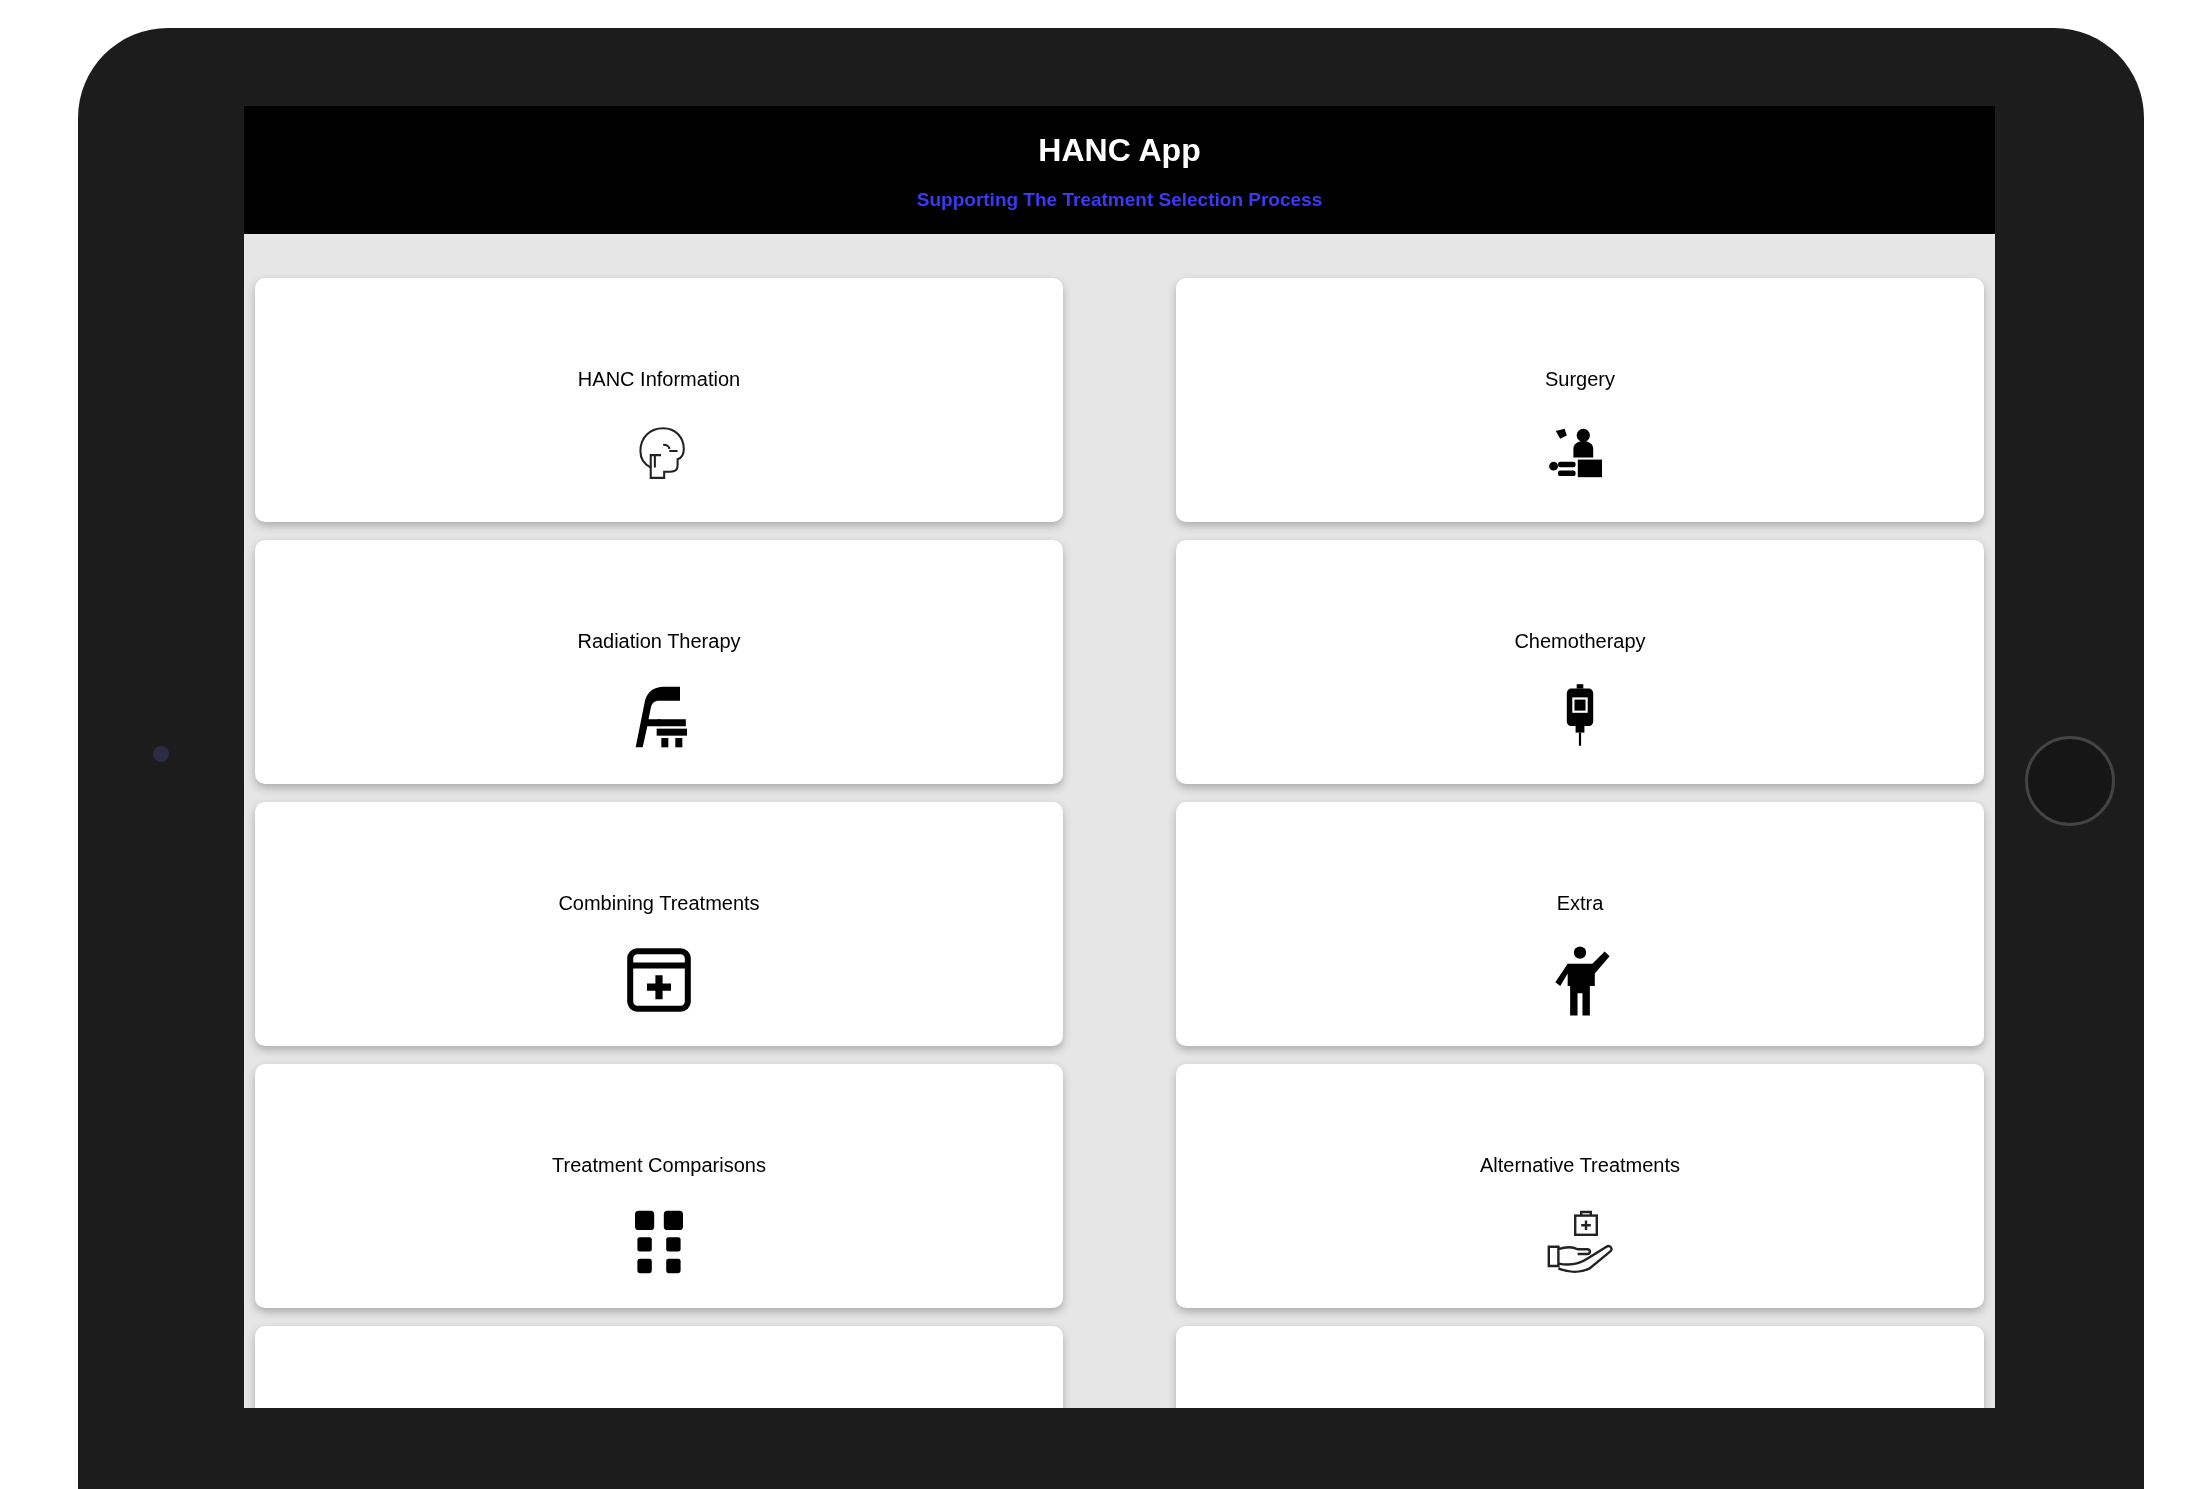 The image size is (2212, 1489). I want to click on menu-card: HANC Information, so click(659, 400).